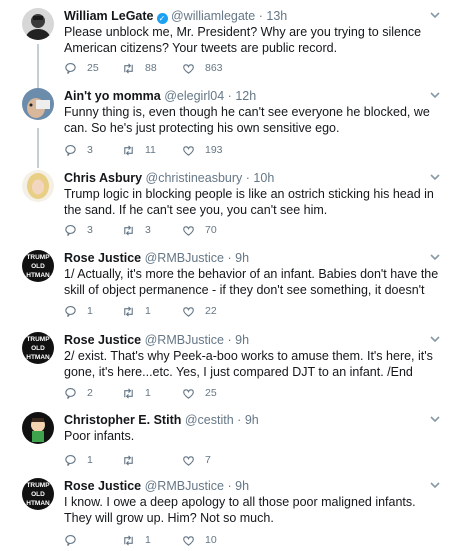  Describe the element at coordinates (139, 150) in the screenshot. I see `retweet-button: 11` at that location.